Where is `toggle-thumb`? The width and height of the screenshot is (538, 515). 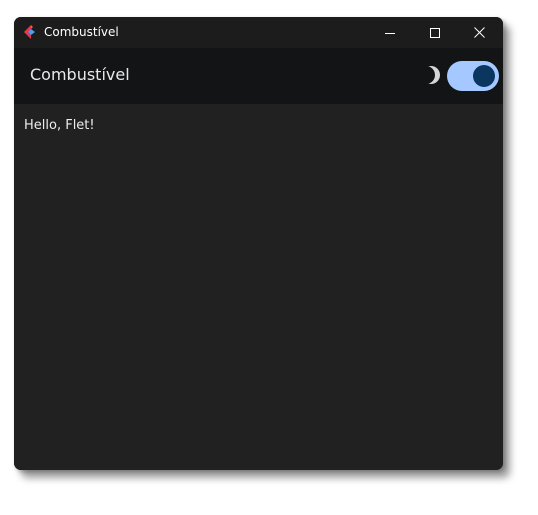 toggle-thumb is located at coordinates (484, 76).